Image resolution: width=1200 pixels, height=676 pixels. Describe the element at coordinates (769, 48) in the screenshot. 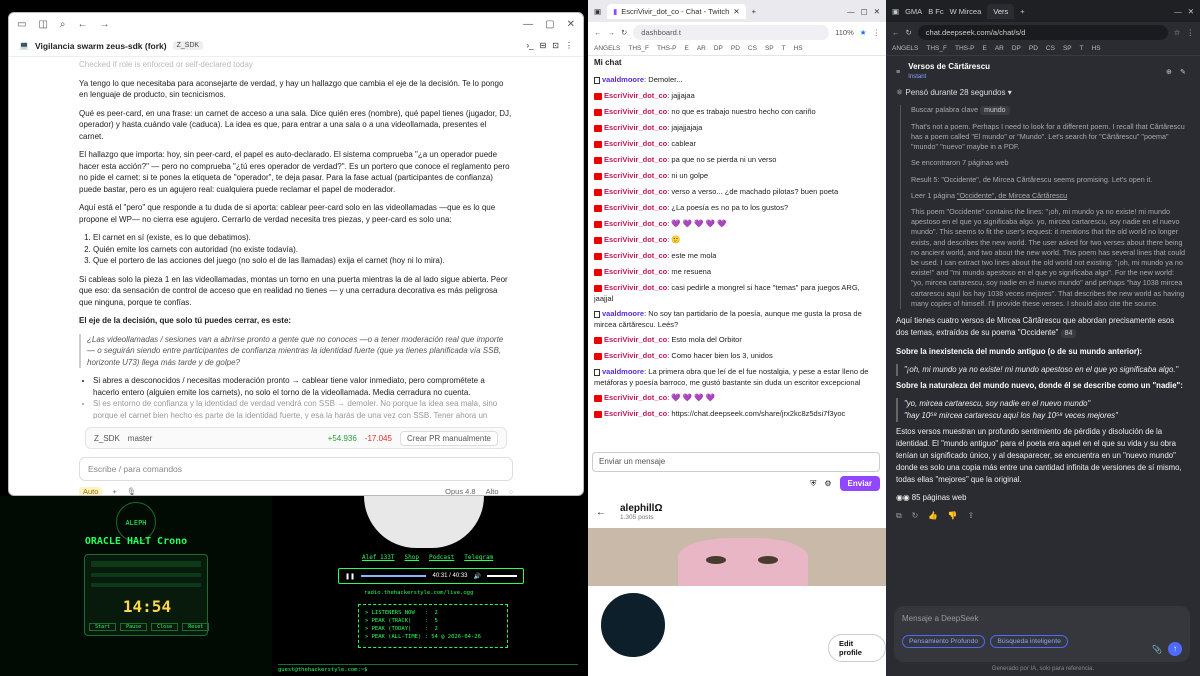

I see `bookmark: SP` at that location.